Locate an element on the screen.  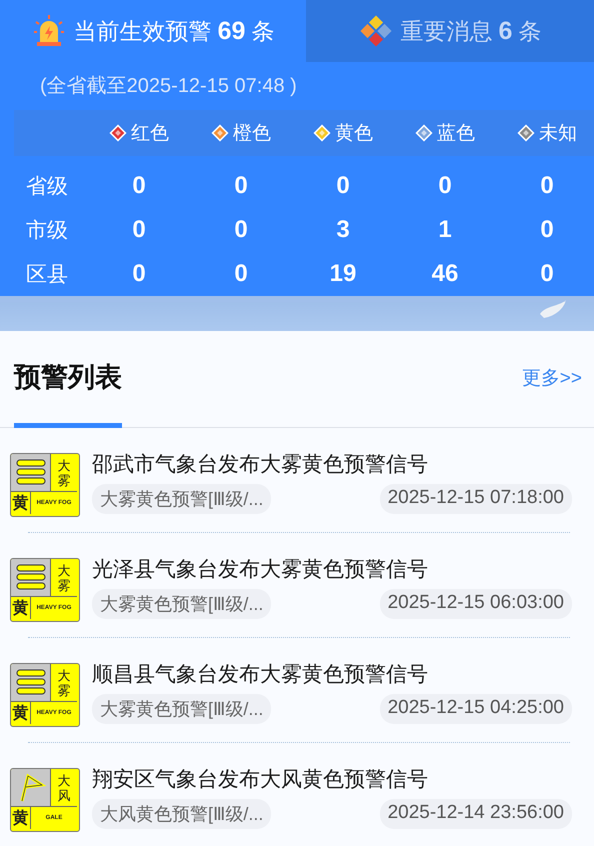
row-label: 省级 is located at coordinates (47, 187).